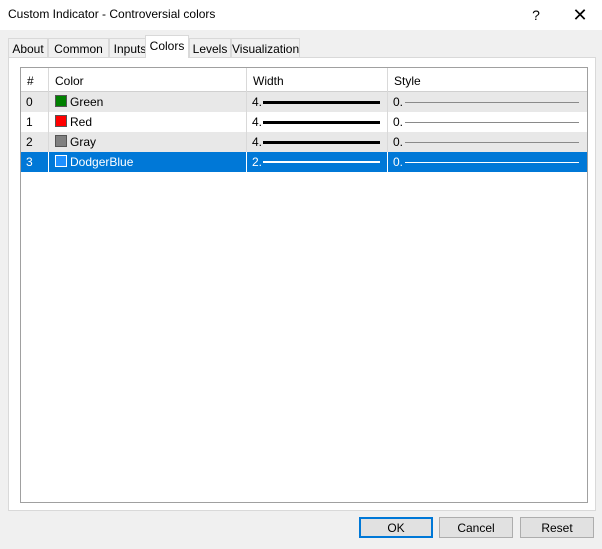 Image resolution: width=602 pixels, height=549 pixels. What do you see at coordinates (35, 122) in the screenshot?
I see `row-index: 1` at bounding box center [35, 122].